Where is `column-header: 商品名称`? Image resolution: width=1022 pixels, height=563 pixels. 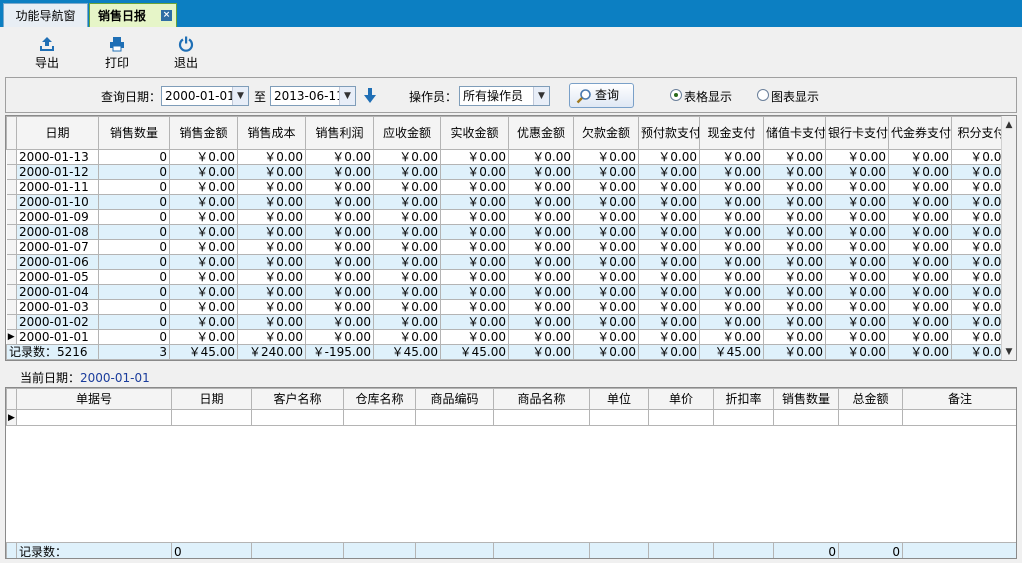
column-header: 商品名称 is located at coordinates (541, 399).